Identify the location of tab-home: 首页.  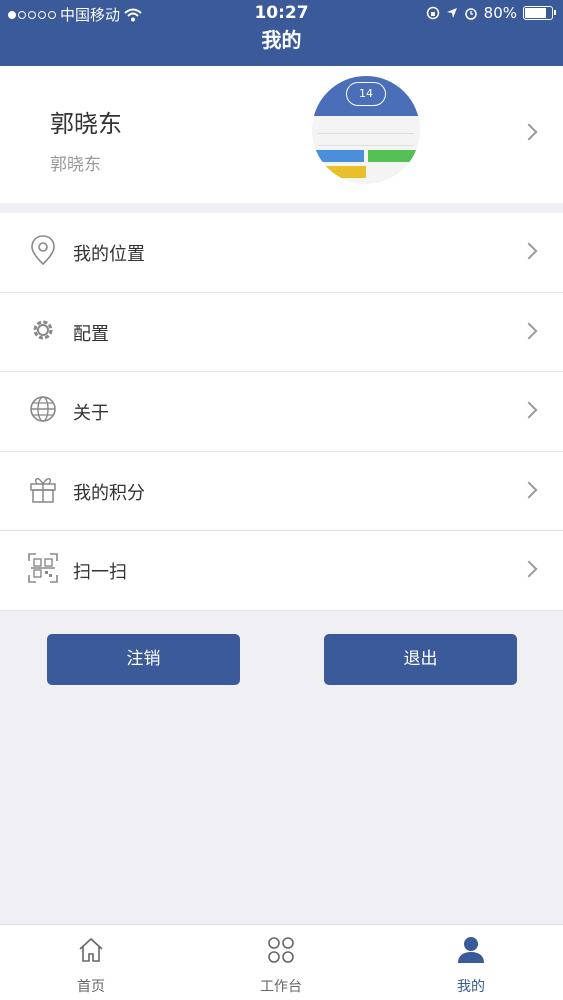
(91, 962).